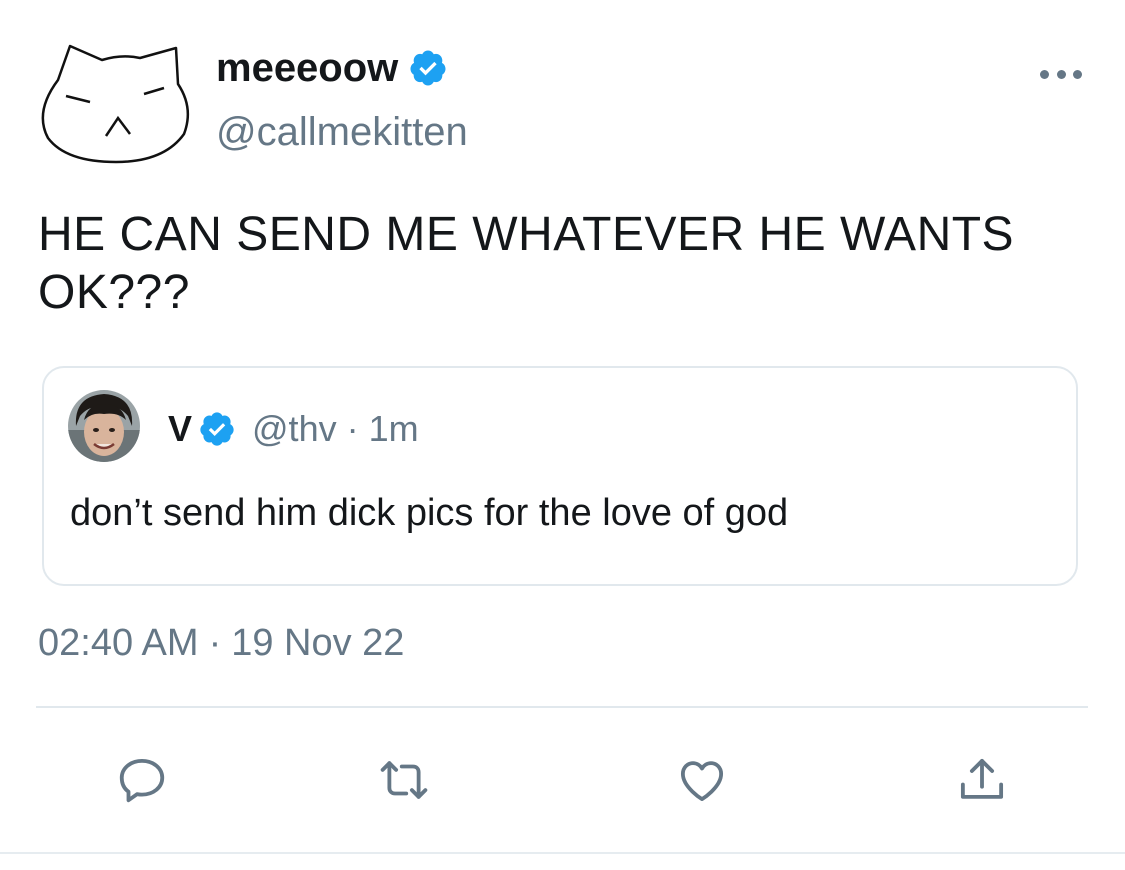 Image resolution: width=1125 pixels, height=870 pixels. I want to click on retweet-button, so click(404, 780).